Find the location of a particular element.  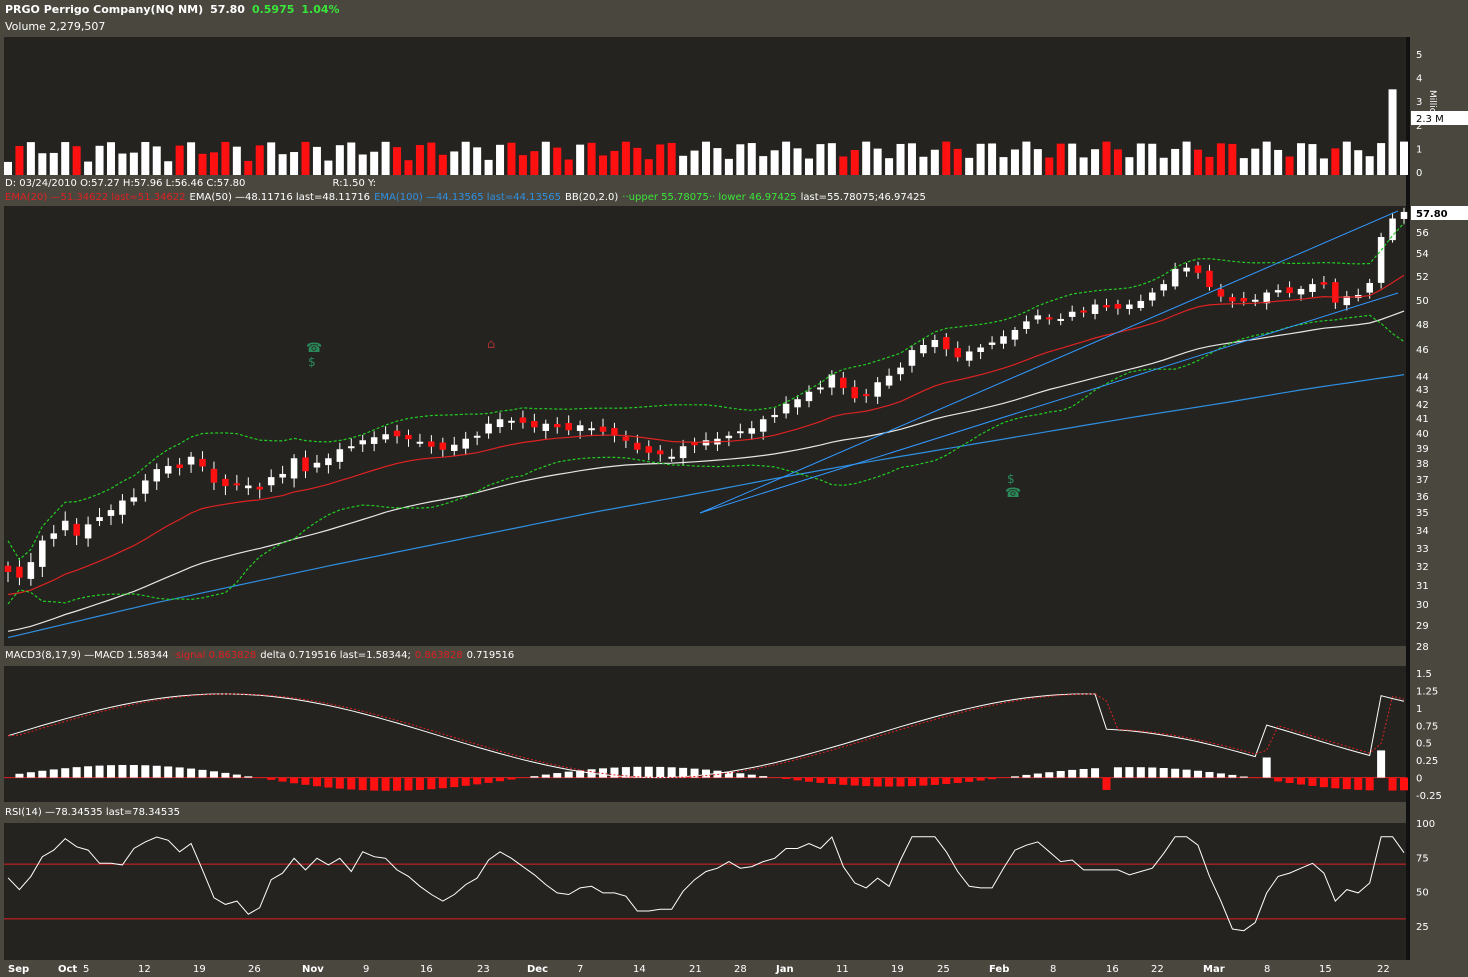

x-axis-label: 21 is located at coordinates (695, 969).